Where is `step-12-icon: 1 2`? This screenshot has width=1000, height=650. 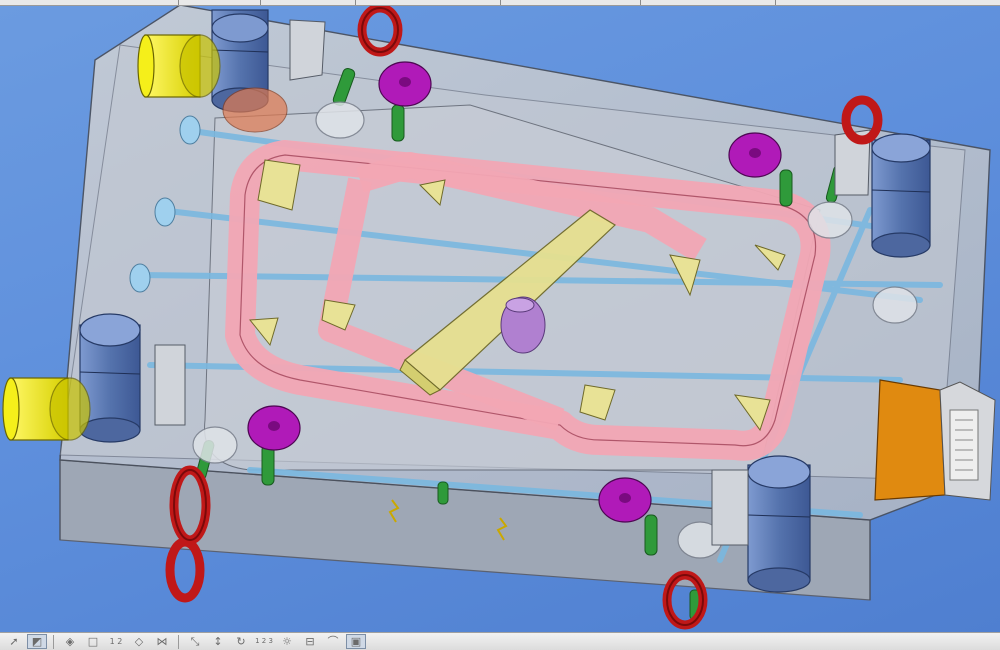 step-12-icon: 1 2 is located at coordinates (116, 641).